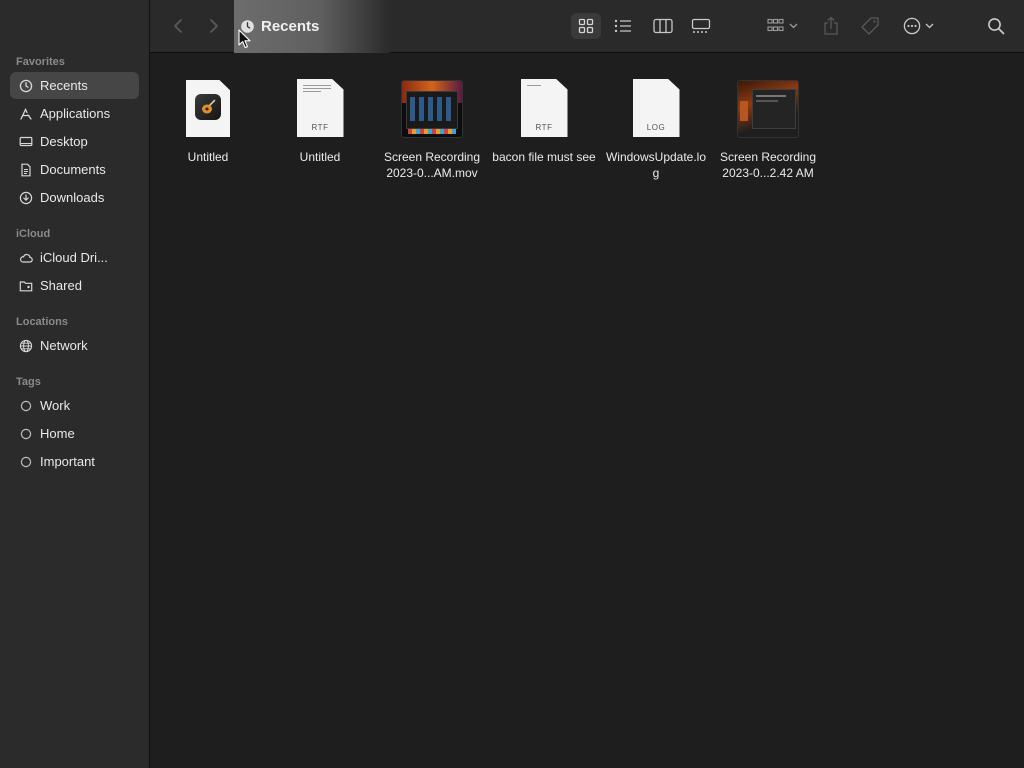  I want to click on columns-icon, so click(663, 26).